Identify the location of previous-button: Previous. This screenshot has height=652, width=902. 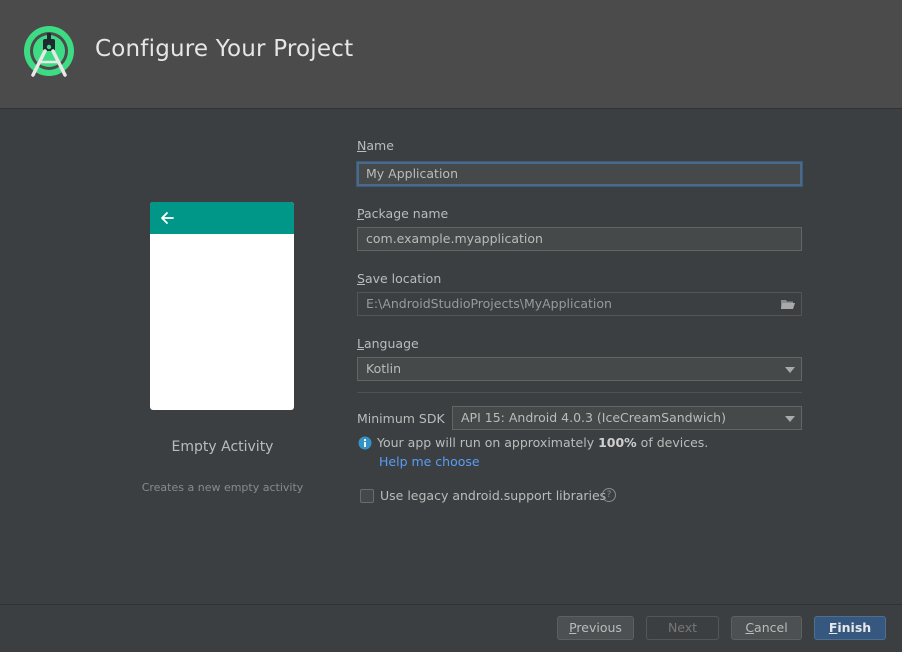
(595, 628).